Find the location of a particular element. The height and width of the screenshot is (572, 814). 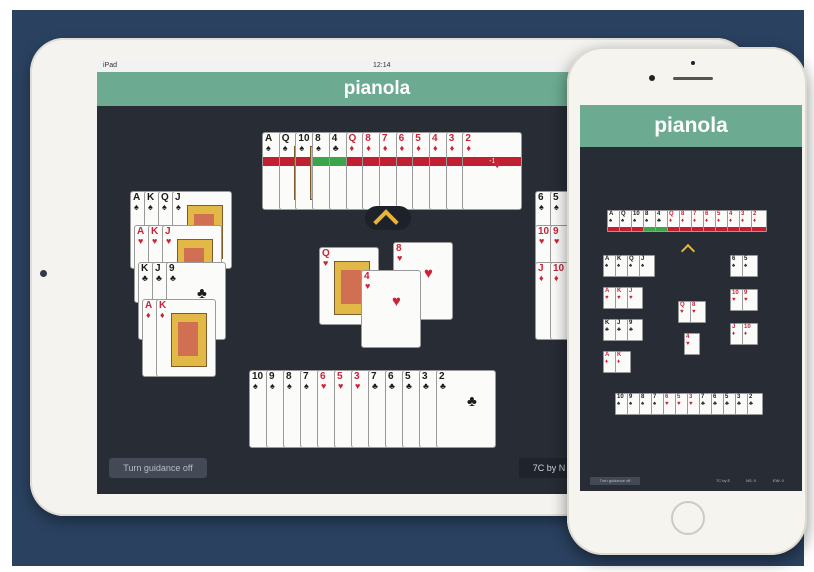

mini-card: 5 ♠ is located at coordinates (750, 266).